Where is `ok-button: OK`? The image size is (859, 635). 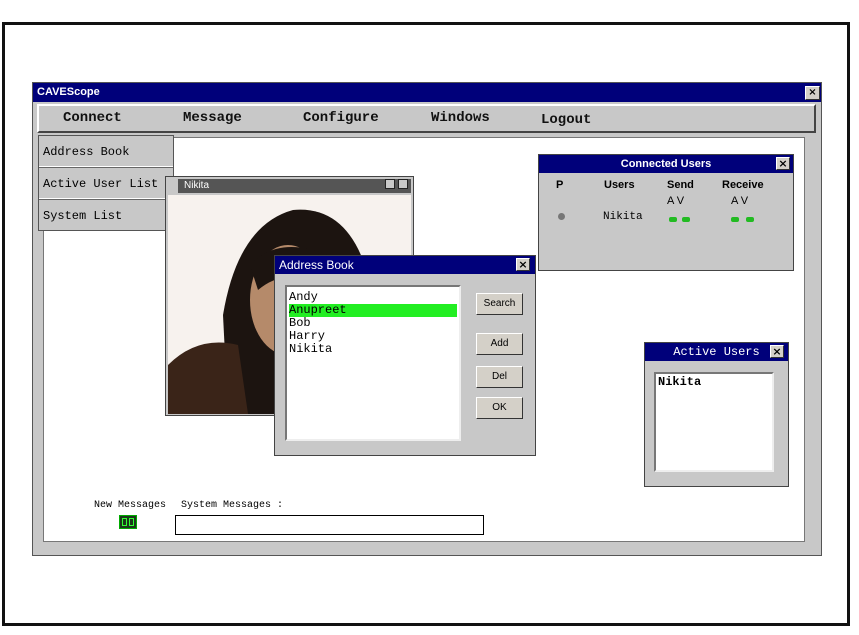 ok-button: OK is located at coordinates (499, 408).